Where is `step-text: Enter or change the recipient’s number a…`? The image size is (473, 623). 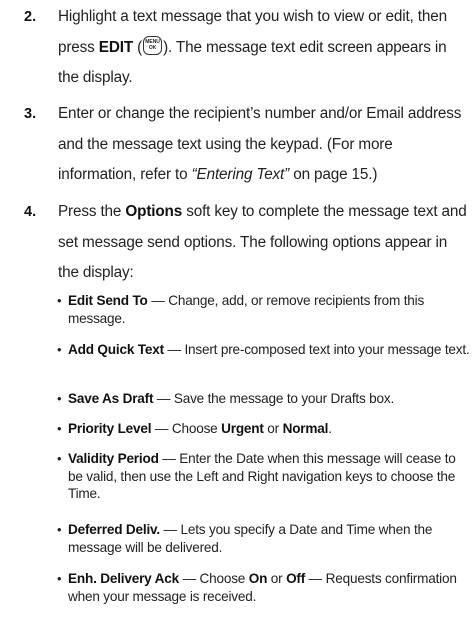 step-text: Enter or change the recipient’s number a… is located at coordinates (264, 145).